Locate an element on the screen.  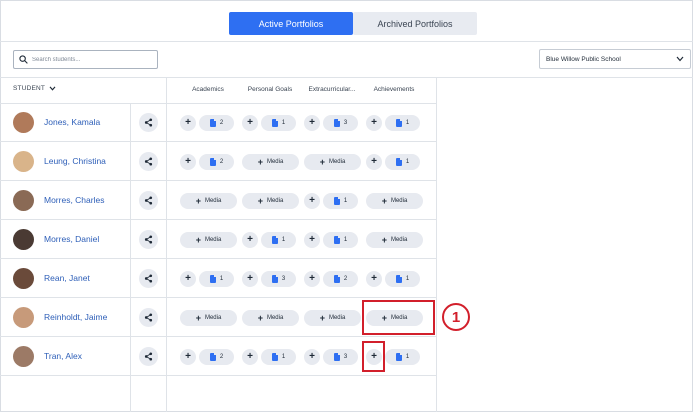
student-header-label: STUDENT is located at coordinates (29, 88).